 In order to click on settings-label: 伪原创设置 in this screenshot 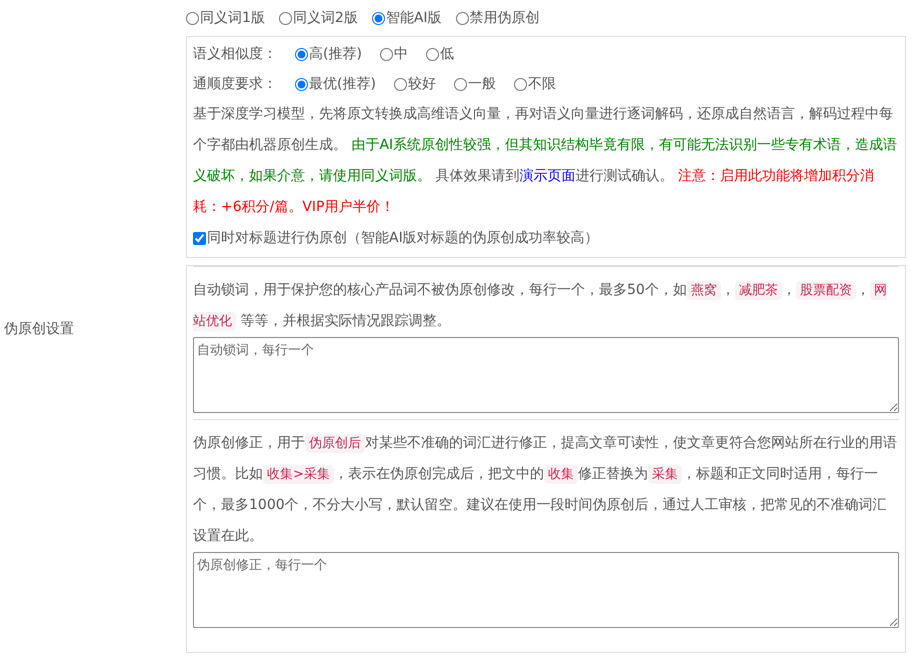, I will do `click(39, 329)`.